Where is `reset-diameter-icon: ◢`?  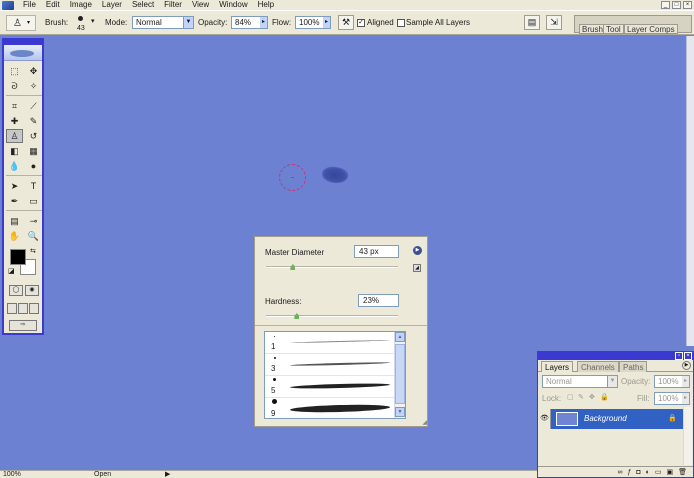
reset-diameter-icon: ◢ is located at coordinates (417, 268).